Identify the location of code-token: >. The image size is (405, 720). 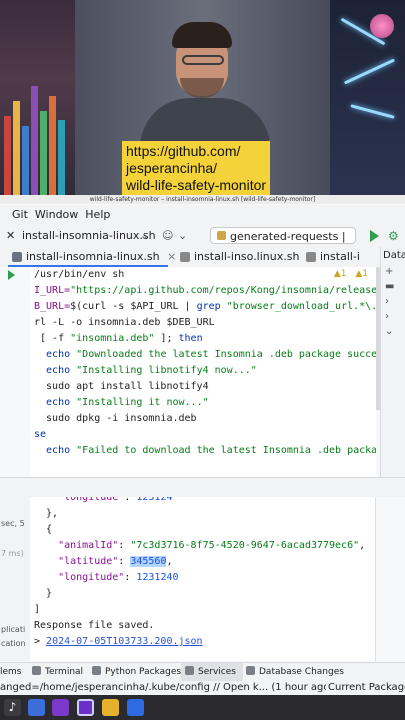
(40, 641).